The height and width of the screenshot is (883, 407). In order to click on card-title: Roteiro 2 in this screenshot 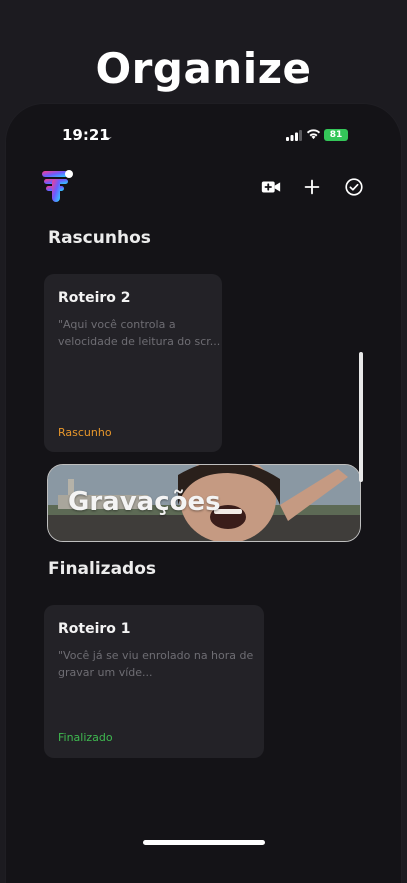, I will do `click(94, 298)`.